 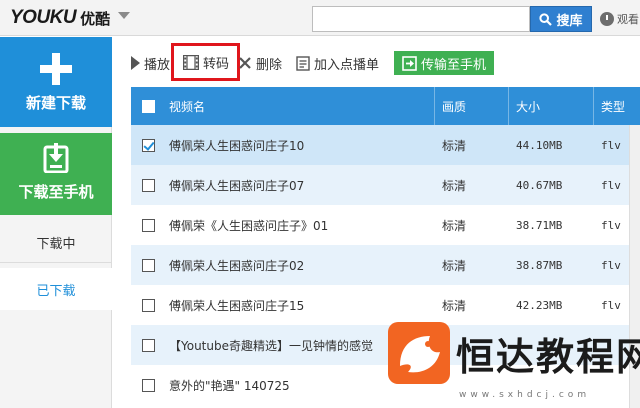 What do you see at coordinates (569, 21) in the screenshot?
I see `search-button-label: 搜库` at bounding box center [569, 21].